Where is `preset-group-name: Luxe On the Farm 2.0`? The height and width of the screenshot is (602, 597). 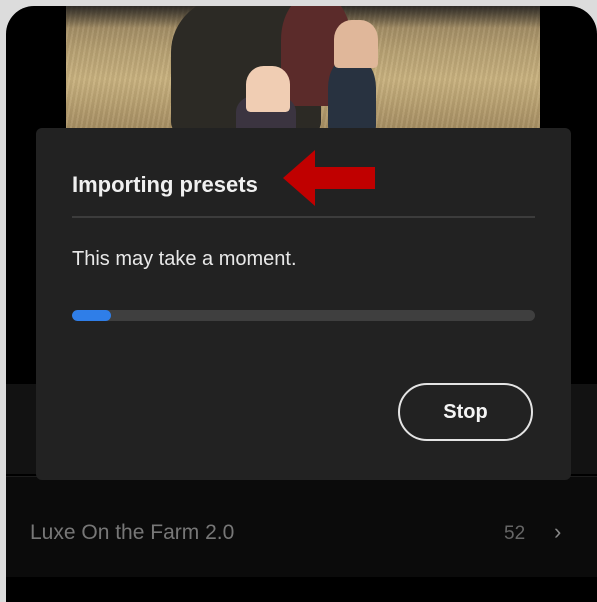 preset-group-name: Luxe On the Farm 2.0 is located at coordinates (132, 532).